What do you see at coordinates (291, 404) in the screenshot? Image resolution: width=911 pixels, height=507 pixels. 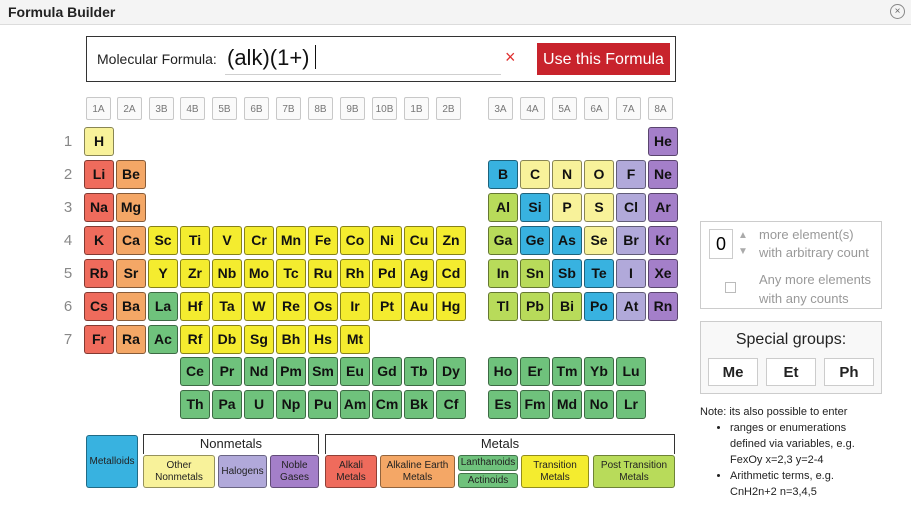 I see `element-np: Np` at bounding box center [291, 404].